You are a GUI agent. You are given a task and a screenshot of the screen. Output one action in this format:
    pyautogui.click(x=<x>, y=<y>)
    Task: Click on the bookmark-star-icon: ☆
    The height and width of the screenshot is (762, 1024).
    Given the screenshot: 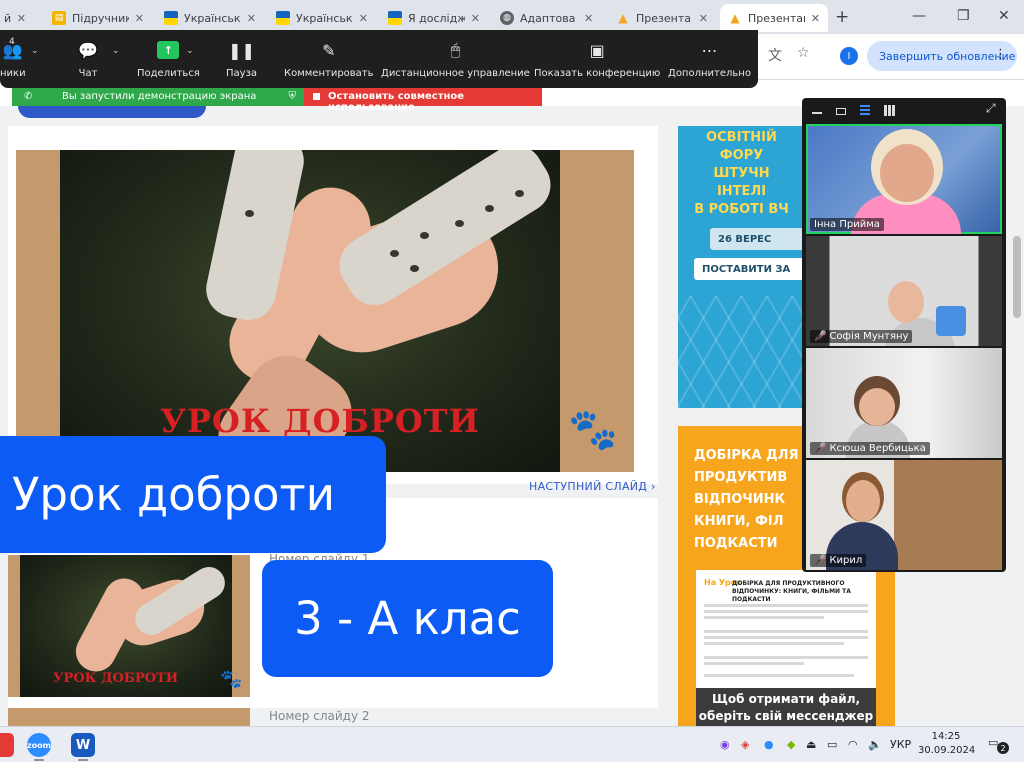 What is the action you would take?
    pyautogui.click(x=803, y=53)
    